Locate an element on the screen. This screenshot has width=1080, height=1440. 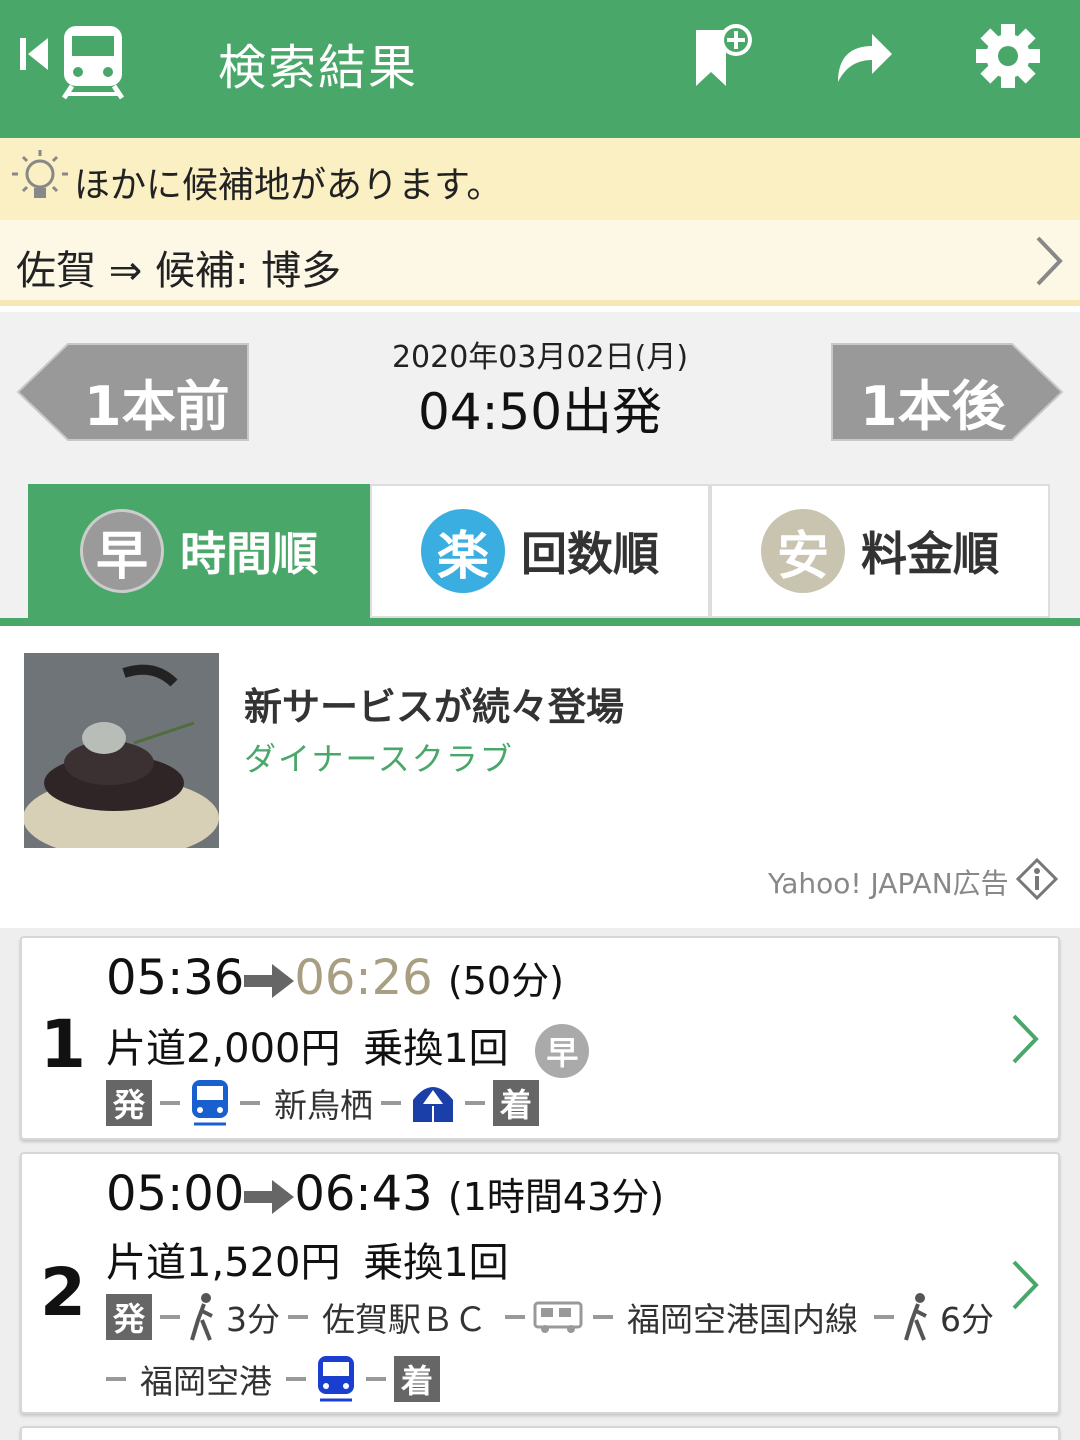
via-station: 福岡空港 is located at coordinates (206, 1381).